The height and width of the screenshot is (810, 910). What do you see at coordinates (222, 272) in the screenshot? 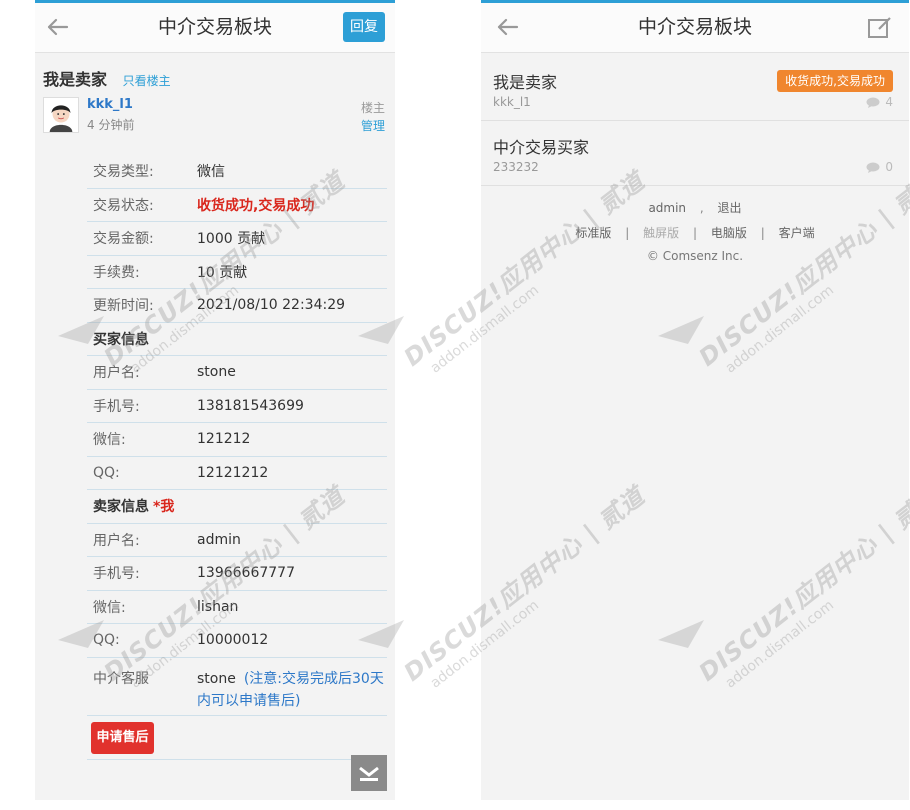
I see `trade-value: 10 贡献` at bounding box center [222, 272].